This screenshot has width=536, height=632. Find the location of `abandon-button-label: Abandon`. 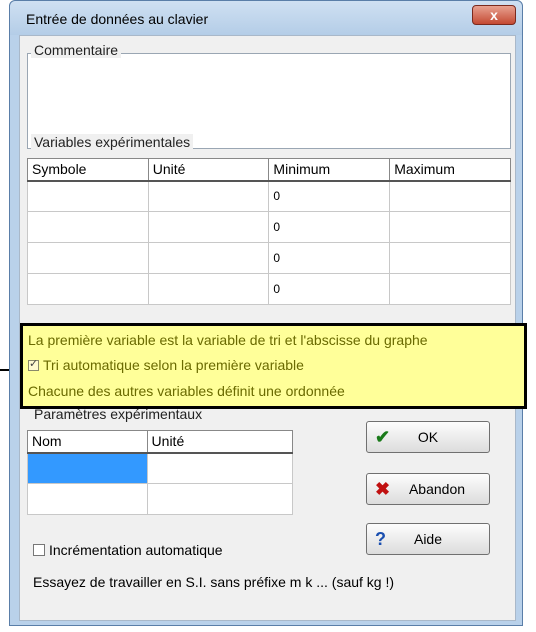

abandon-button-label: Abandon is located at coordinates (437, 489).